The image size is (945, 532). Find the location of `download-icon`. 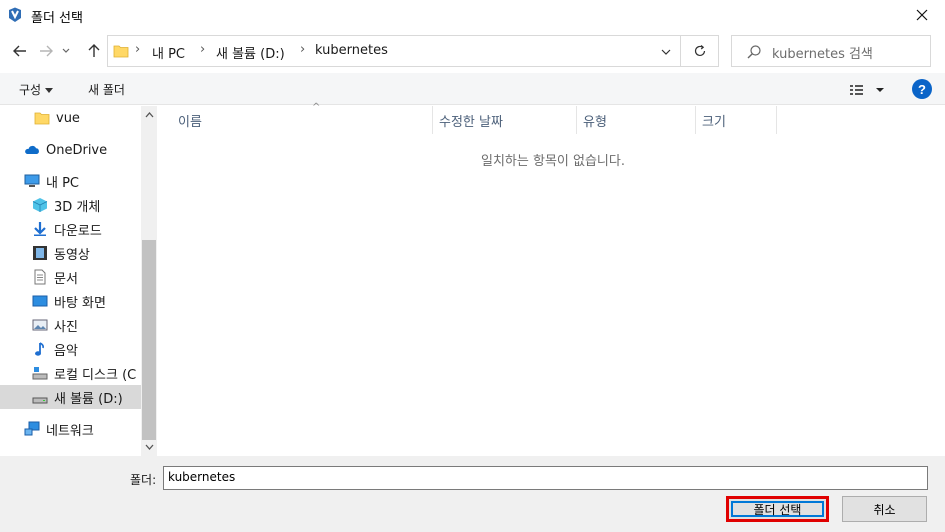

download-icon is located at coordinates (40, 229).